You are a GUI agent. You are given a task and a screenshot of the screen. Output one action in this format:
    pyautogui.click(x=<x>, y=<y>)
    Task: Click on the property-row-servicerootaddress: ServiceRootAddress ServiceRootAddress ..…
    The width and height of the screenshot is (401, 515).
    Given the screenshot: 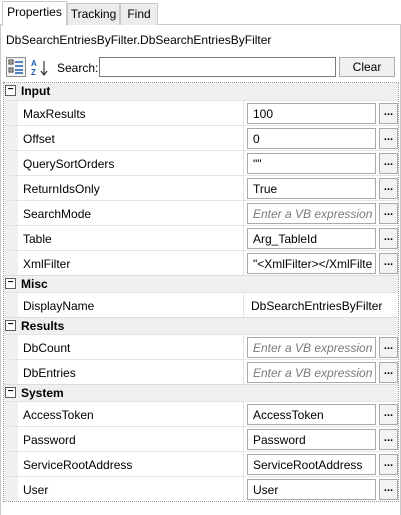 What is the action you would take?
    pyautogui.click(x=201, y=463)
    